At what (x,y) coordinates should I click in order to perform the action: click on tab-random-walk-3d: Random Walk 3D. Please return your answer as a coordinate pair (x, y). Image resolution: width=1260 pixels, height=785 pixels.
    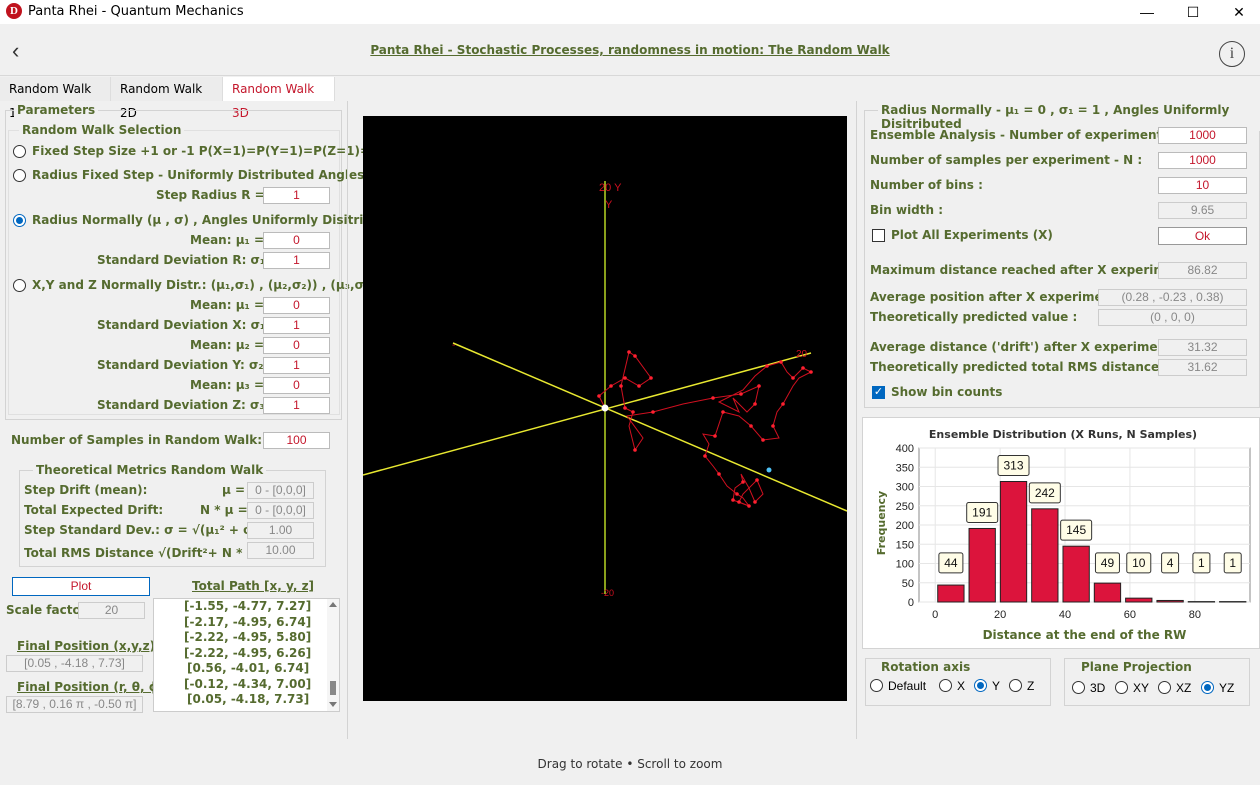
    Looking at the image, I should click on (279, 98).